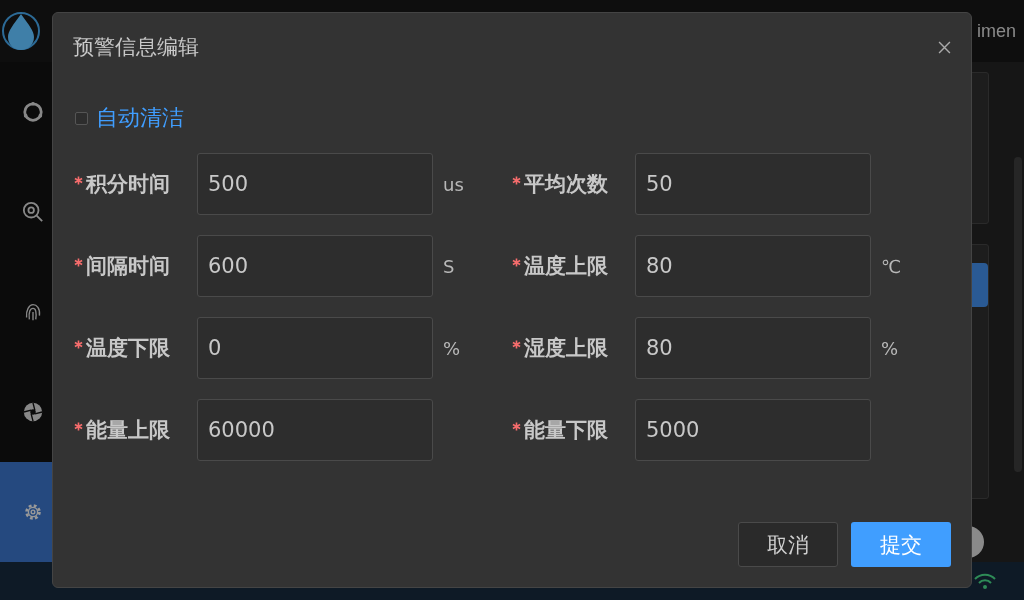 This screenshot has height=600, width=1024. Describe the element at coordinates (566, 184) in the screenshot. I see `field-label: 平均次数` at that location.